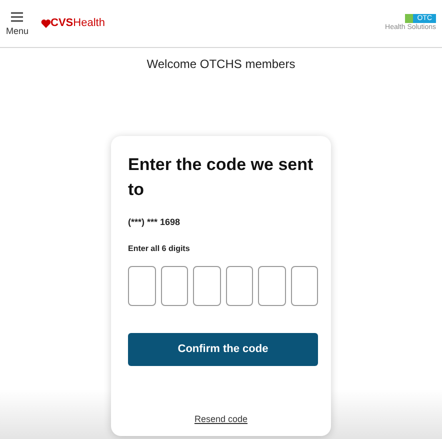  I want to click on welcome-text: Welcome OTCHS members, so click(221, 64).